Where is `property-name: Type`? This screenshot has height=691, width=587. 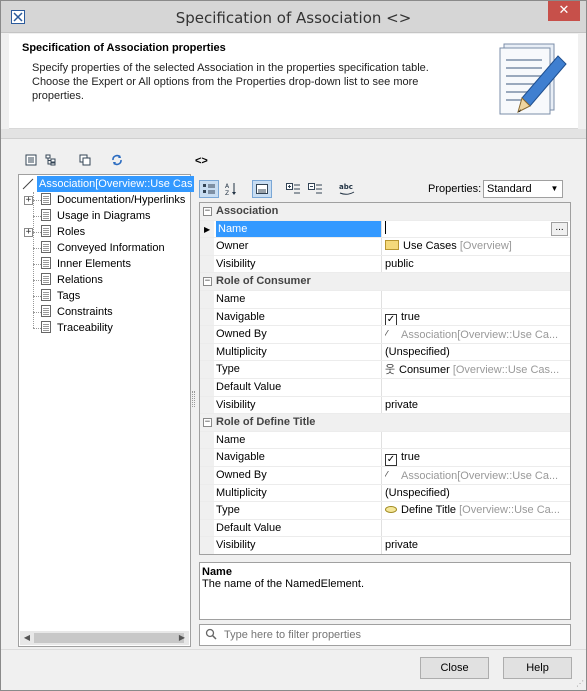
property-name: Type is located at coordinates (299, 369).